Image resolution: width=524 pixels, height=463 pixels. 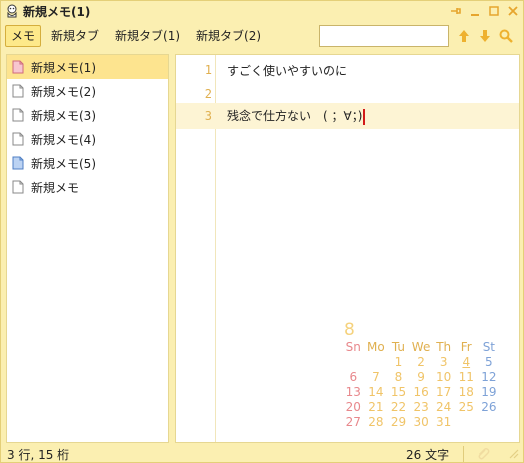 What do you see at coordinates (464, 36) in the screenshot?
I see `arrow-up-icon` at bounding box center [464, 36].